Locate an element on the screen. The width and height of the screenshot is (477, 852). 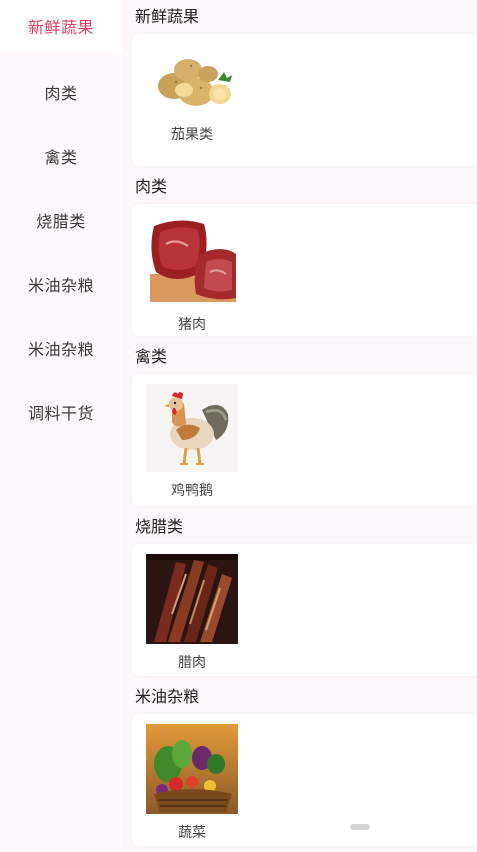
product-item: 蔬菜 is located at coordinates (192, 783).